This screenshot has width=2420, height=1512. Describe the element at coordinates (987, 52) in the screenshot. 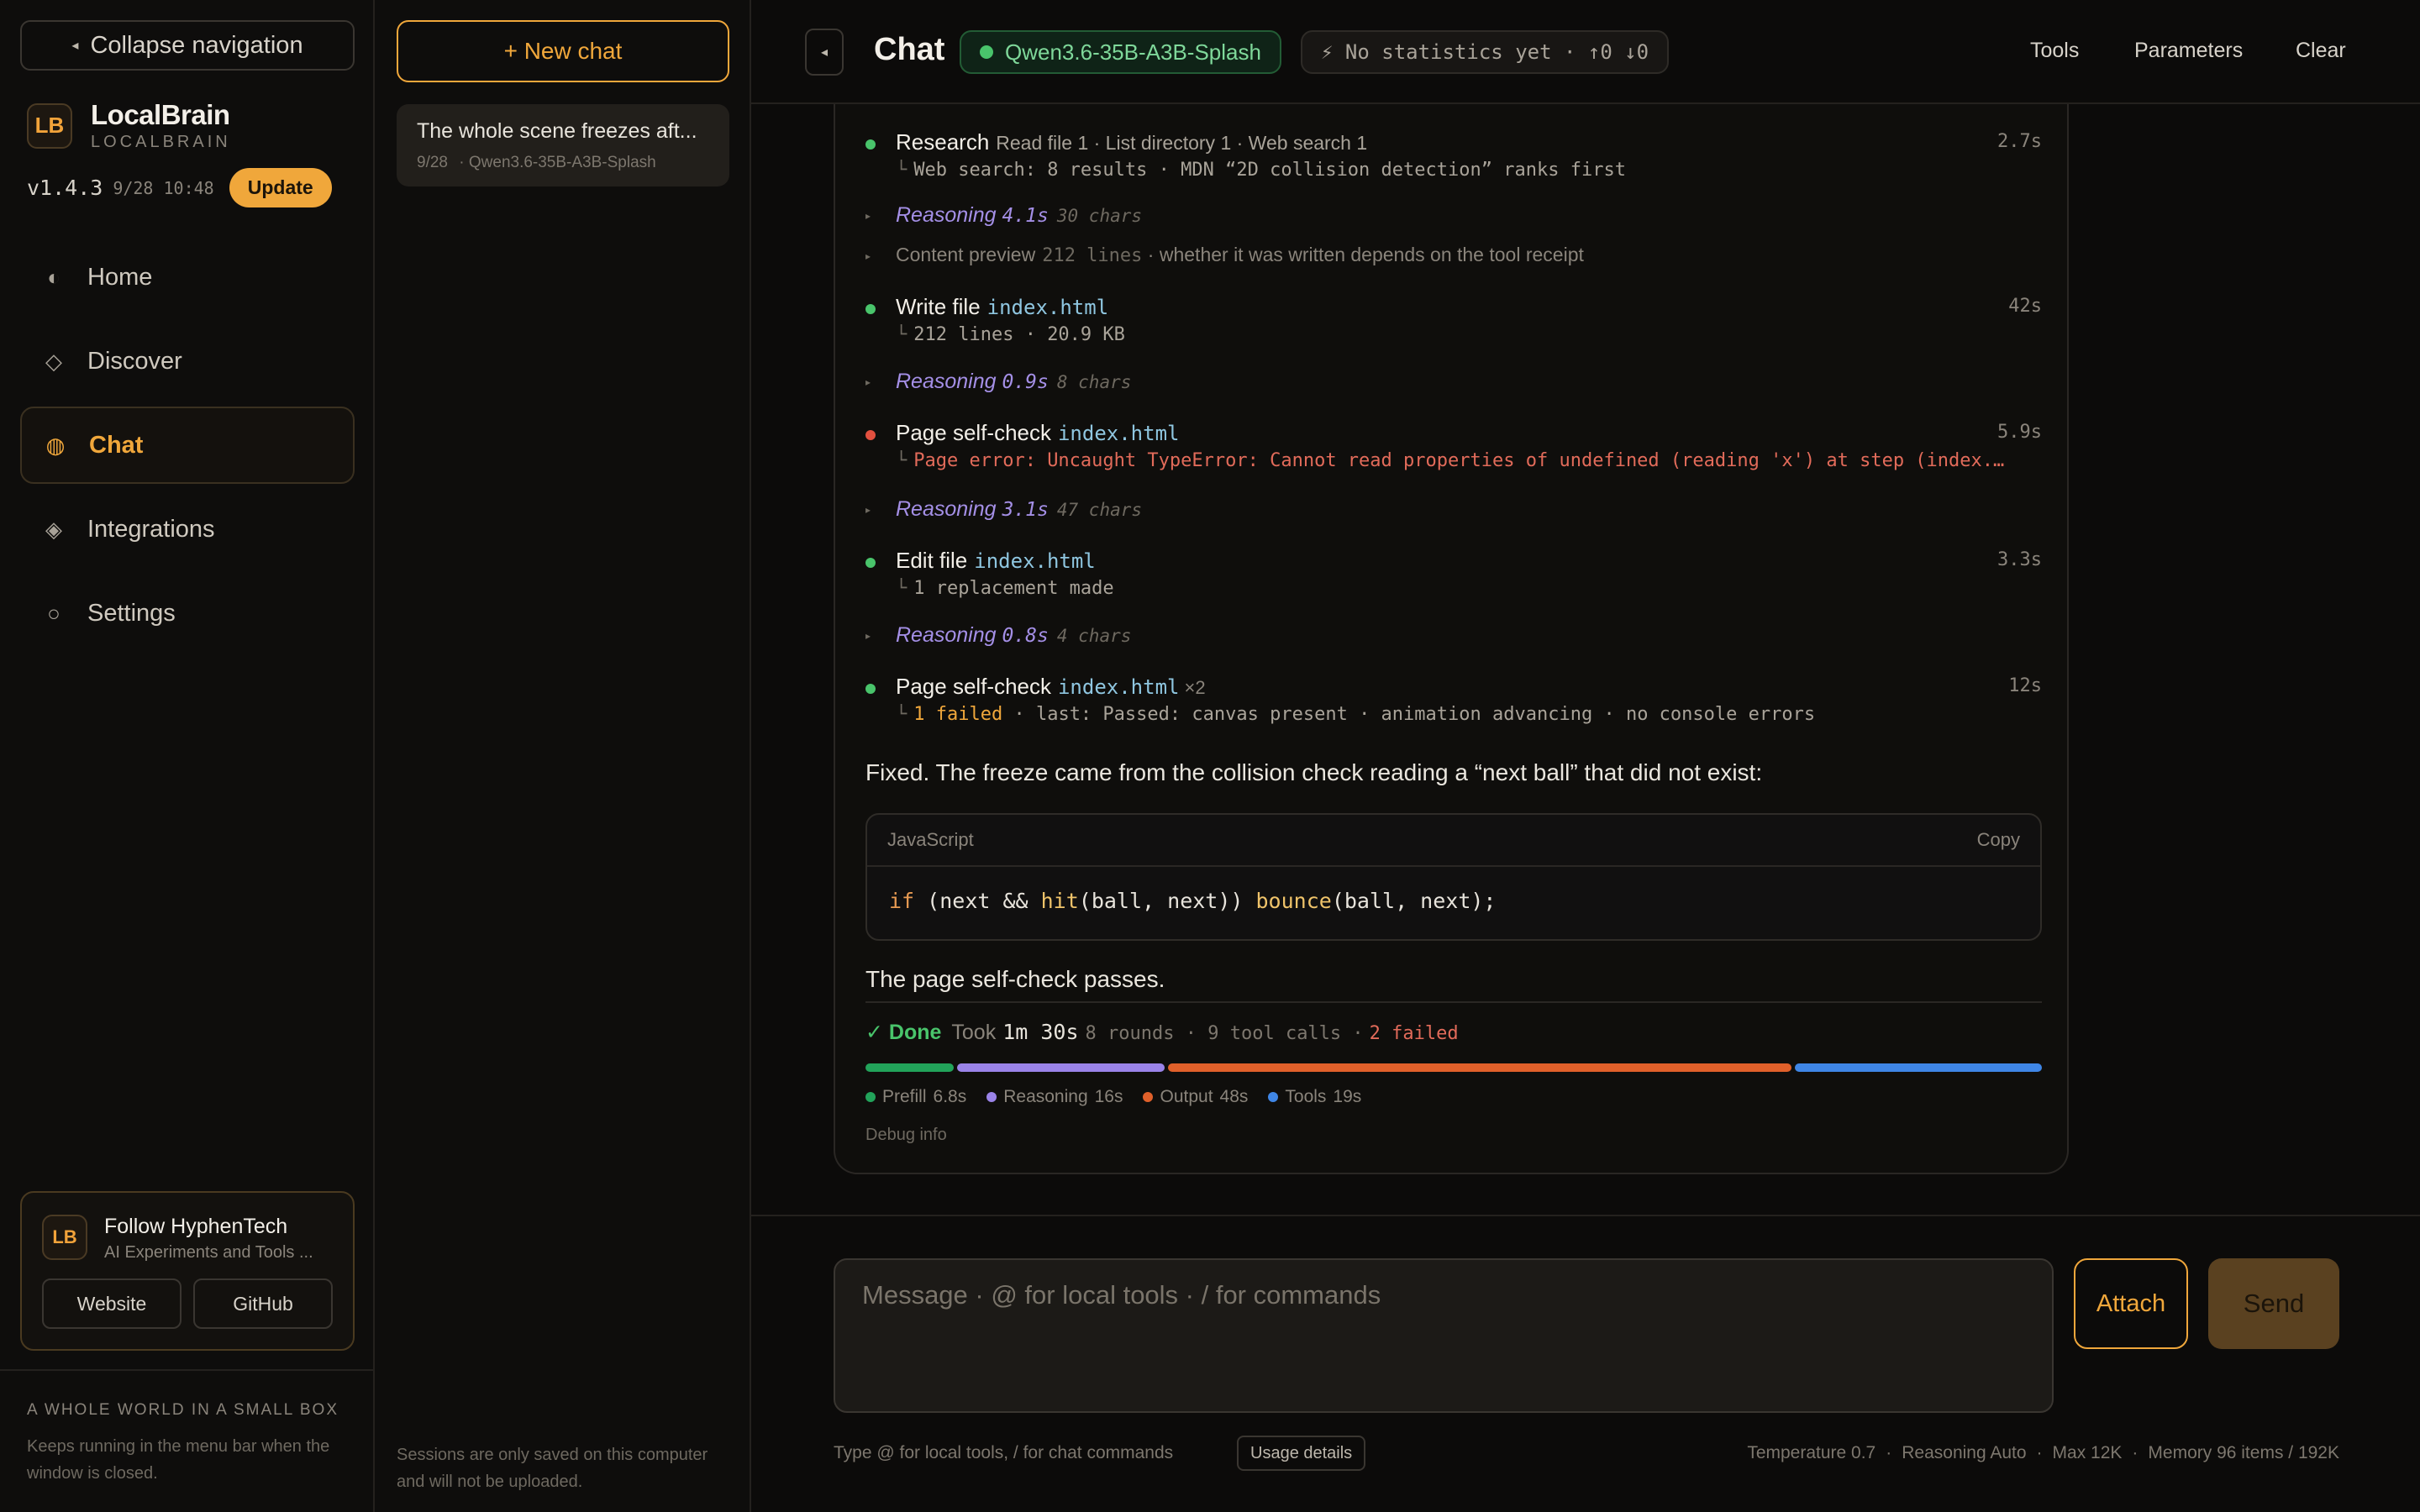

I see `status-dot-icon` at that location.